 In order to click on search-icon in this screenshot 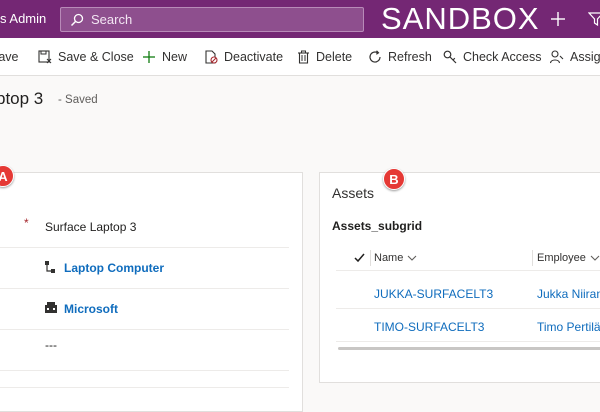, I will do `click(77, 19)`.